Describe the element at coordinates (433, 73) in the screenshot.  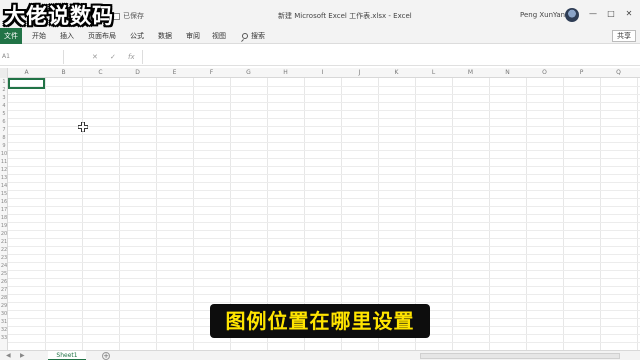
I see `column-header: L` at that location.